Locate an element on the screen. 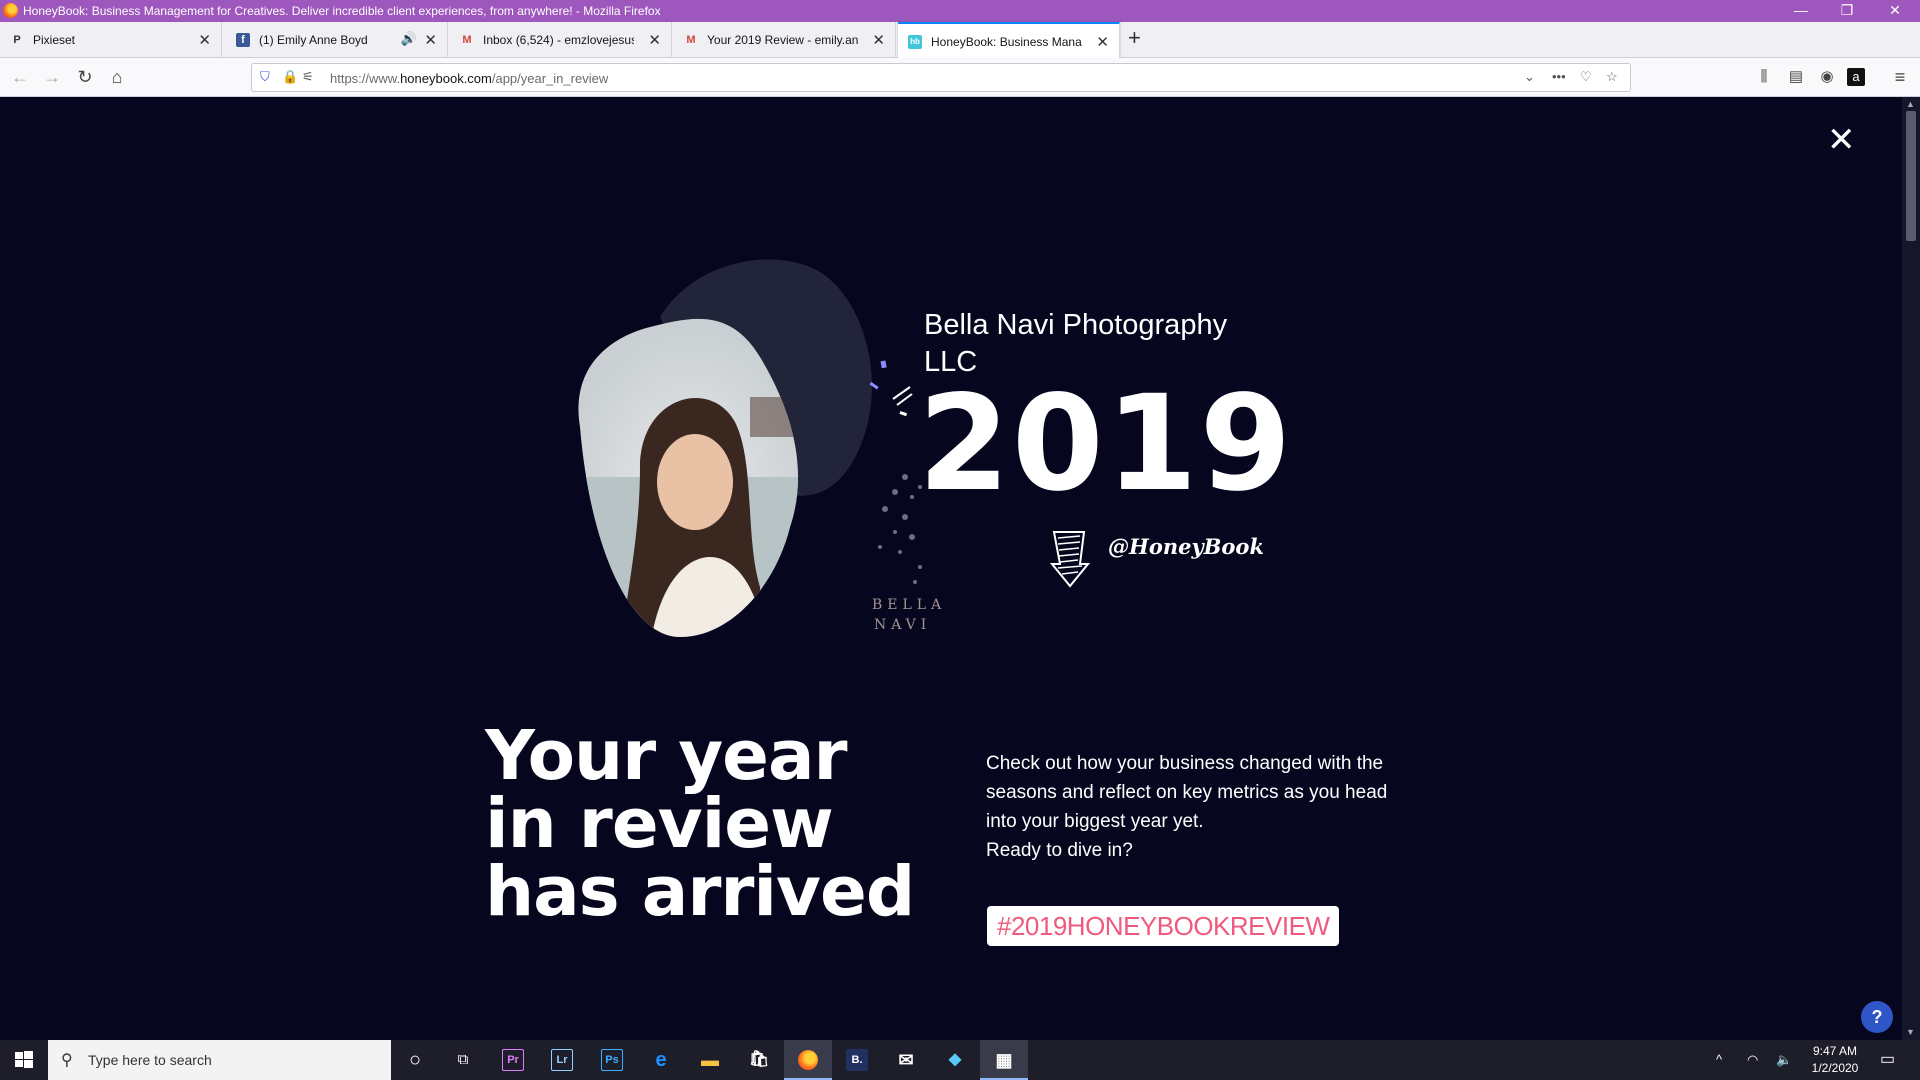 The height and width of the screenshot is (1080, 1920). home-button: ⌂ is located at coordinates (117, 77).